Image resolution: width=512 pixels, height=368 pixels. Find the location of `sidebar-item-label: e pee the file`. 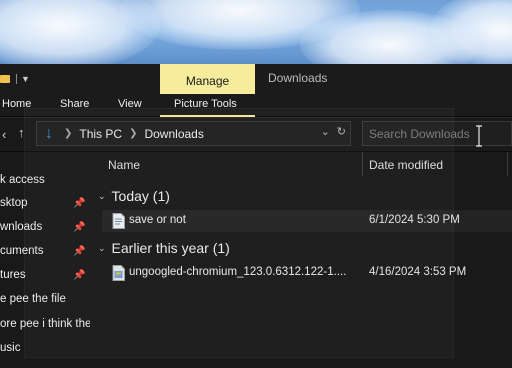

sidebar-item-label: e pee the file is located at coordinates (33, 299).